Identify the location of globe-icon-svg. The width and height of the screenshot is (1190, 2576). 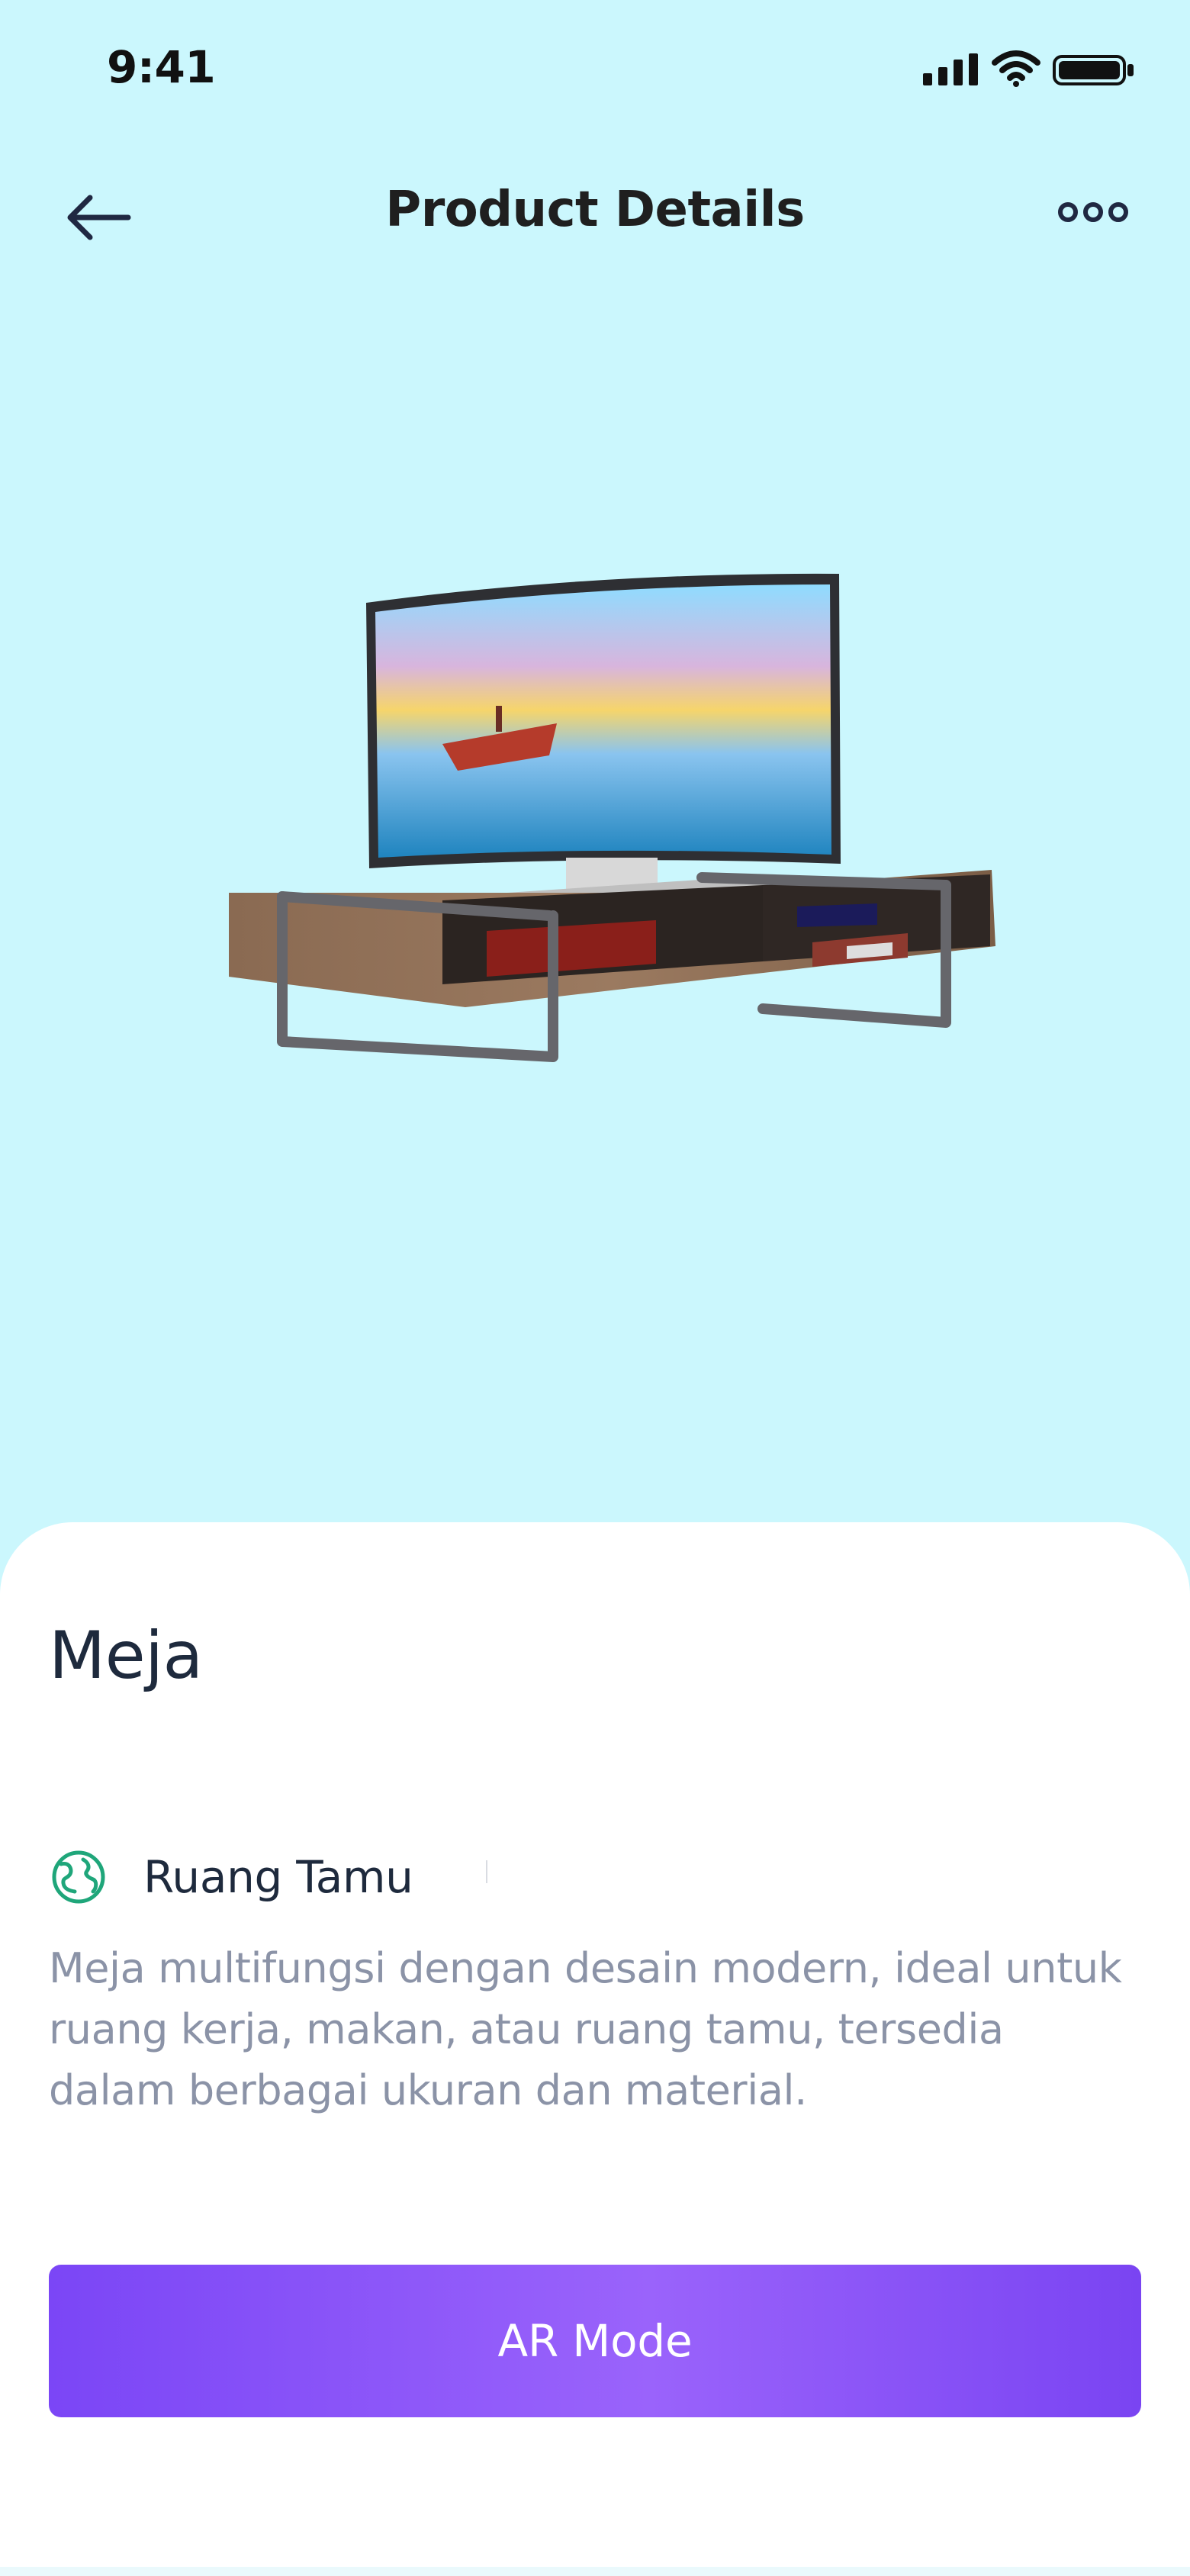
(78, 1877).